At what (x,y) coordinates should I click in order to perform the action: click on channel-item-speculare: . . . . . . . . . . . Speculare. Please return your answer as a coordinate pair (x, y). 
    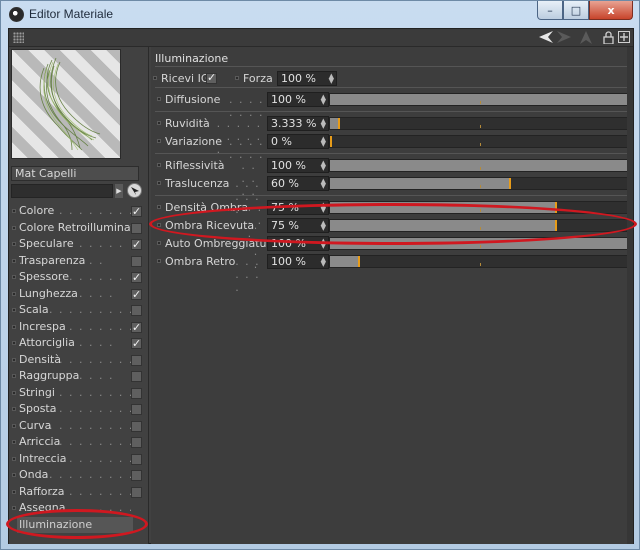
    Looking at the image, I should click on (78, 244).